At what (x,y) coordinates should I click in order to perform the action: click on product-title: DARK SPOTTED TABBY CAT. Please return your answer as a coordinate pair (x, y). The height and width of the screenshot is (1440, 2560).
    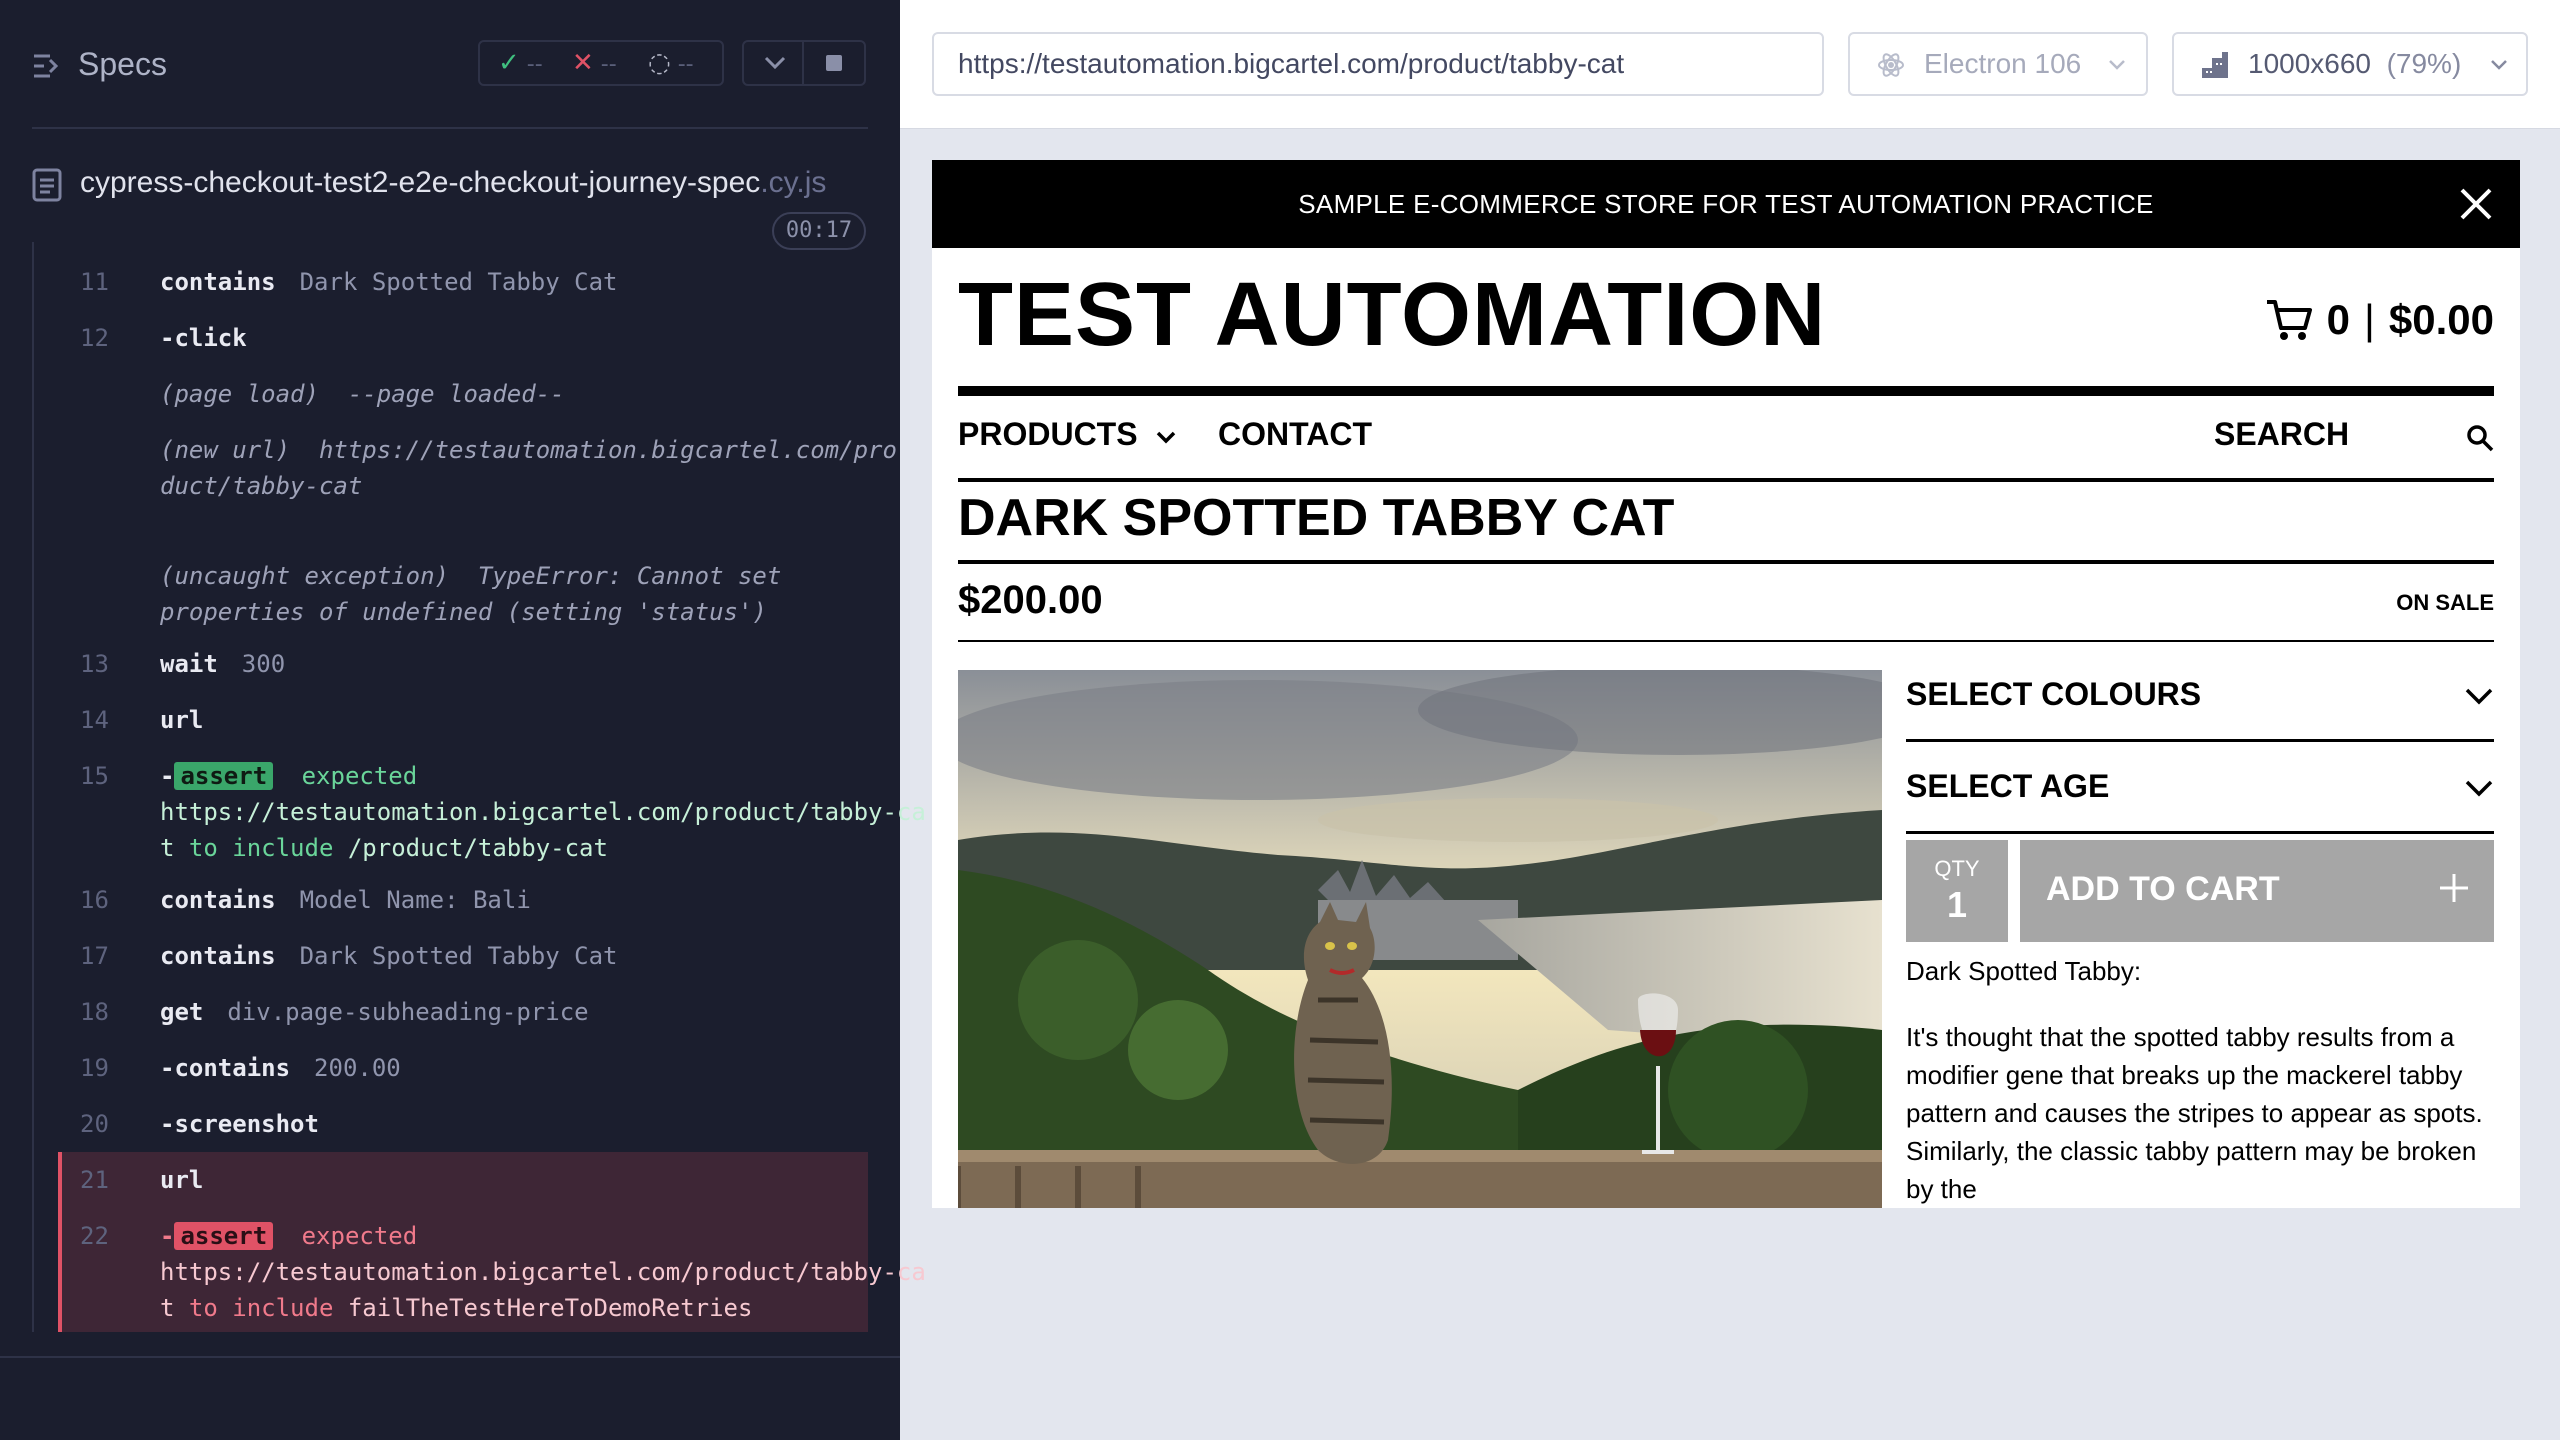
    Looking at the image, I should click on (1316, 518).